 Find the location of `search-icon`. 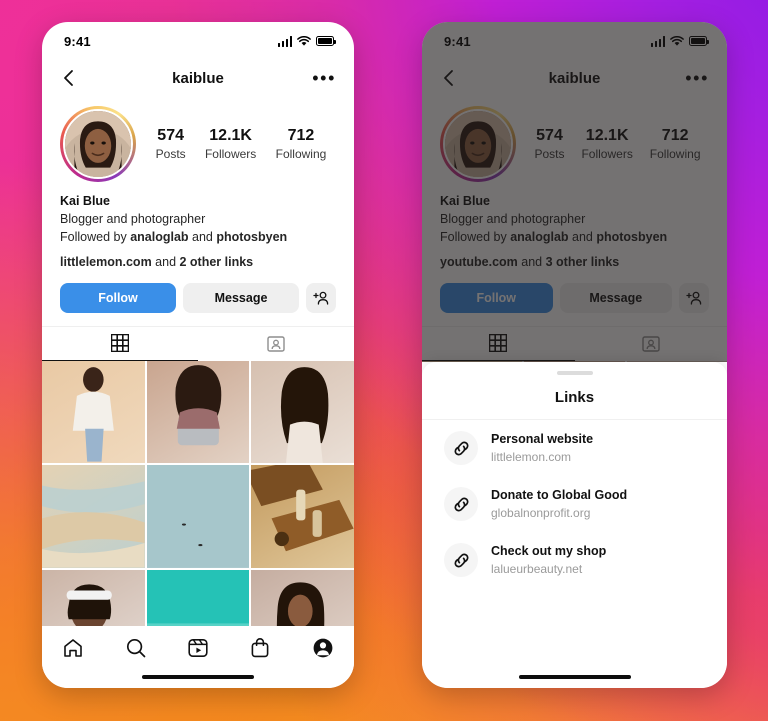

search-icon is located at coordinates (136, 648).